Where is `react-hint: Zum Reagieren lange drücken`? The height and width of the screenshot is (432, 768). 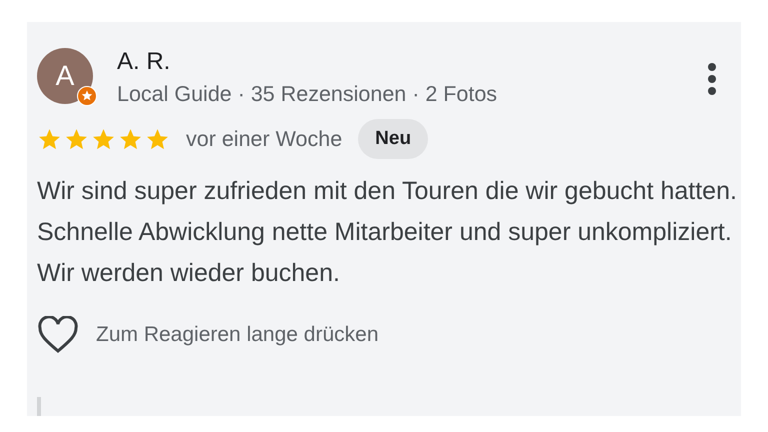
react-hint: Zum Reagieren lange drücken is located at coordinates (237, 335).